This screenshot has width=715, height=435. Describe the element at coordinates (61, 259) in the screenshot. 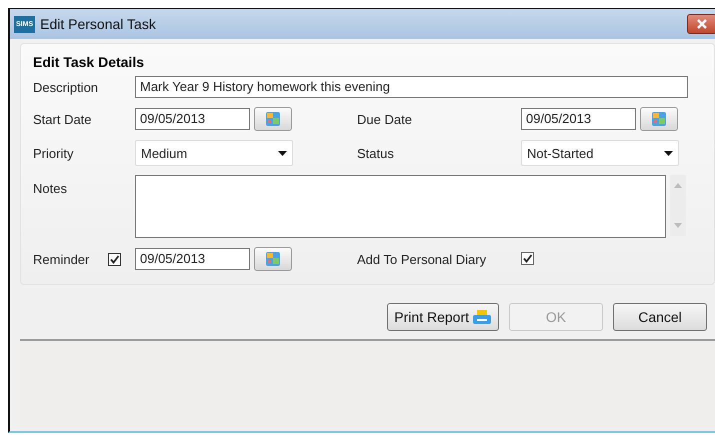

I see `field-label: Reminder` at that location.